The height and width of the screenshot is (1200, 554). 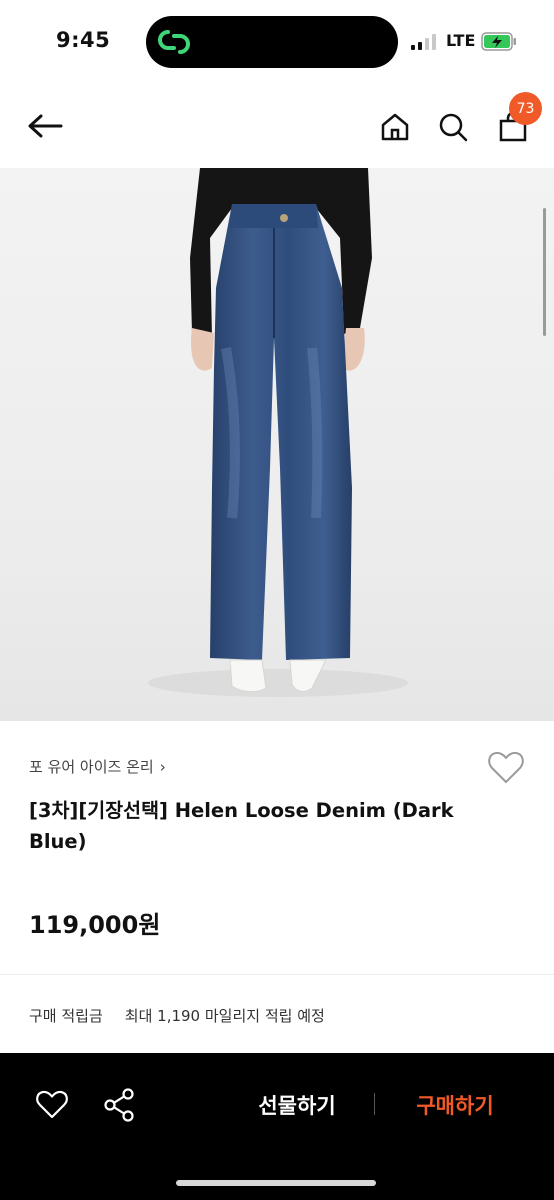 I want to click on arrow-left-icon, so click(x=45, y=126).